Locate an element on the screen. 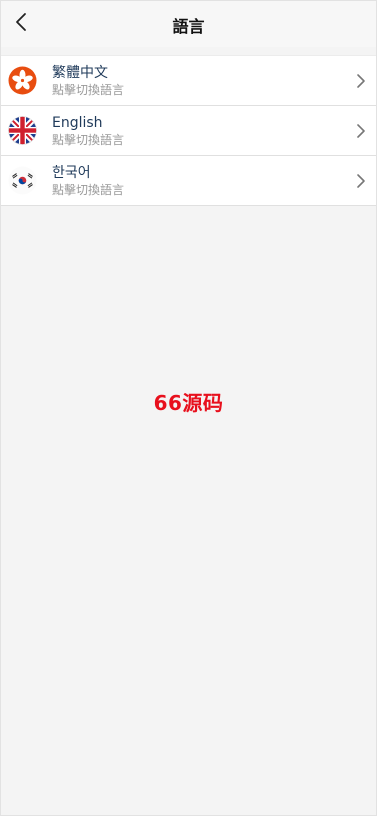  language-row-english: English 點擊切換語言 is located at coordinates (188, 131).